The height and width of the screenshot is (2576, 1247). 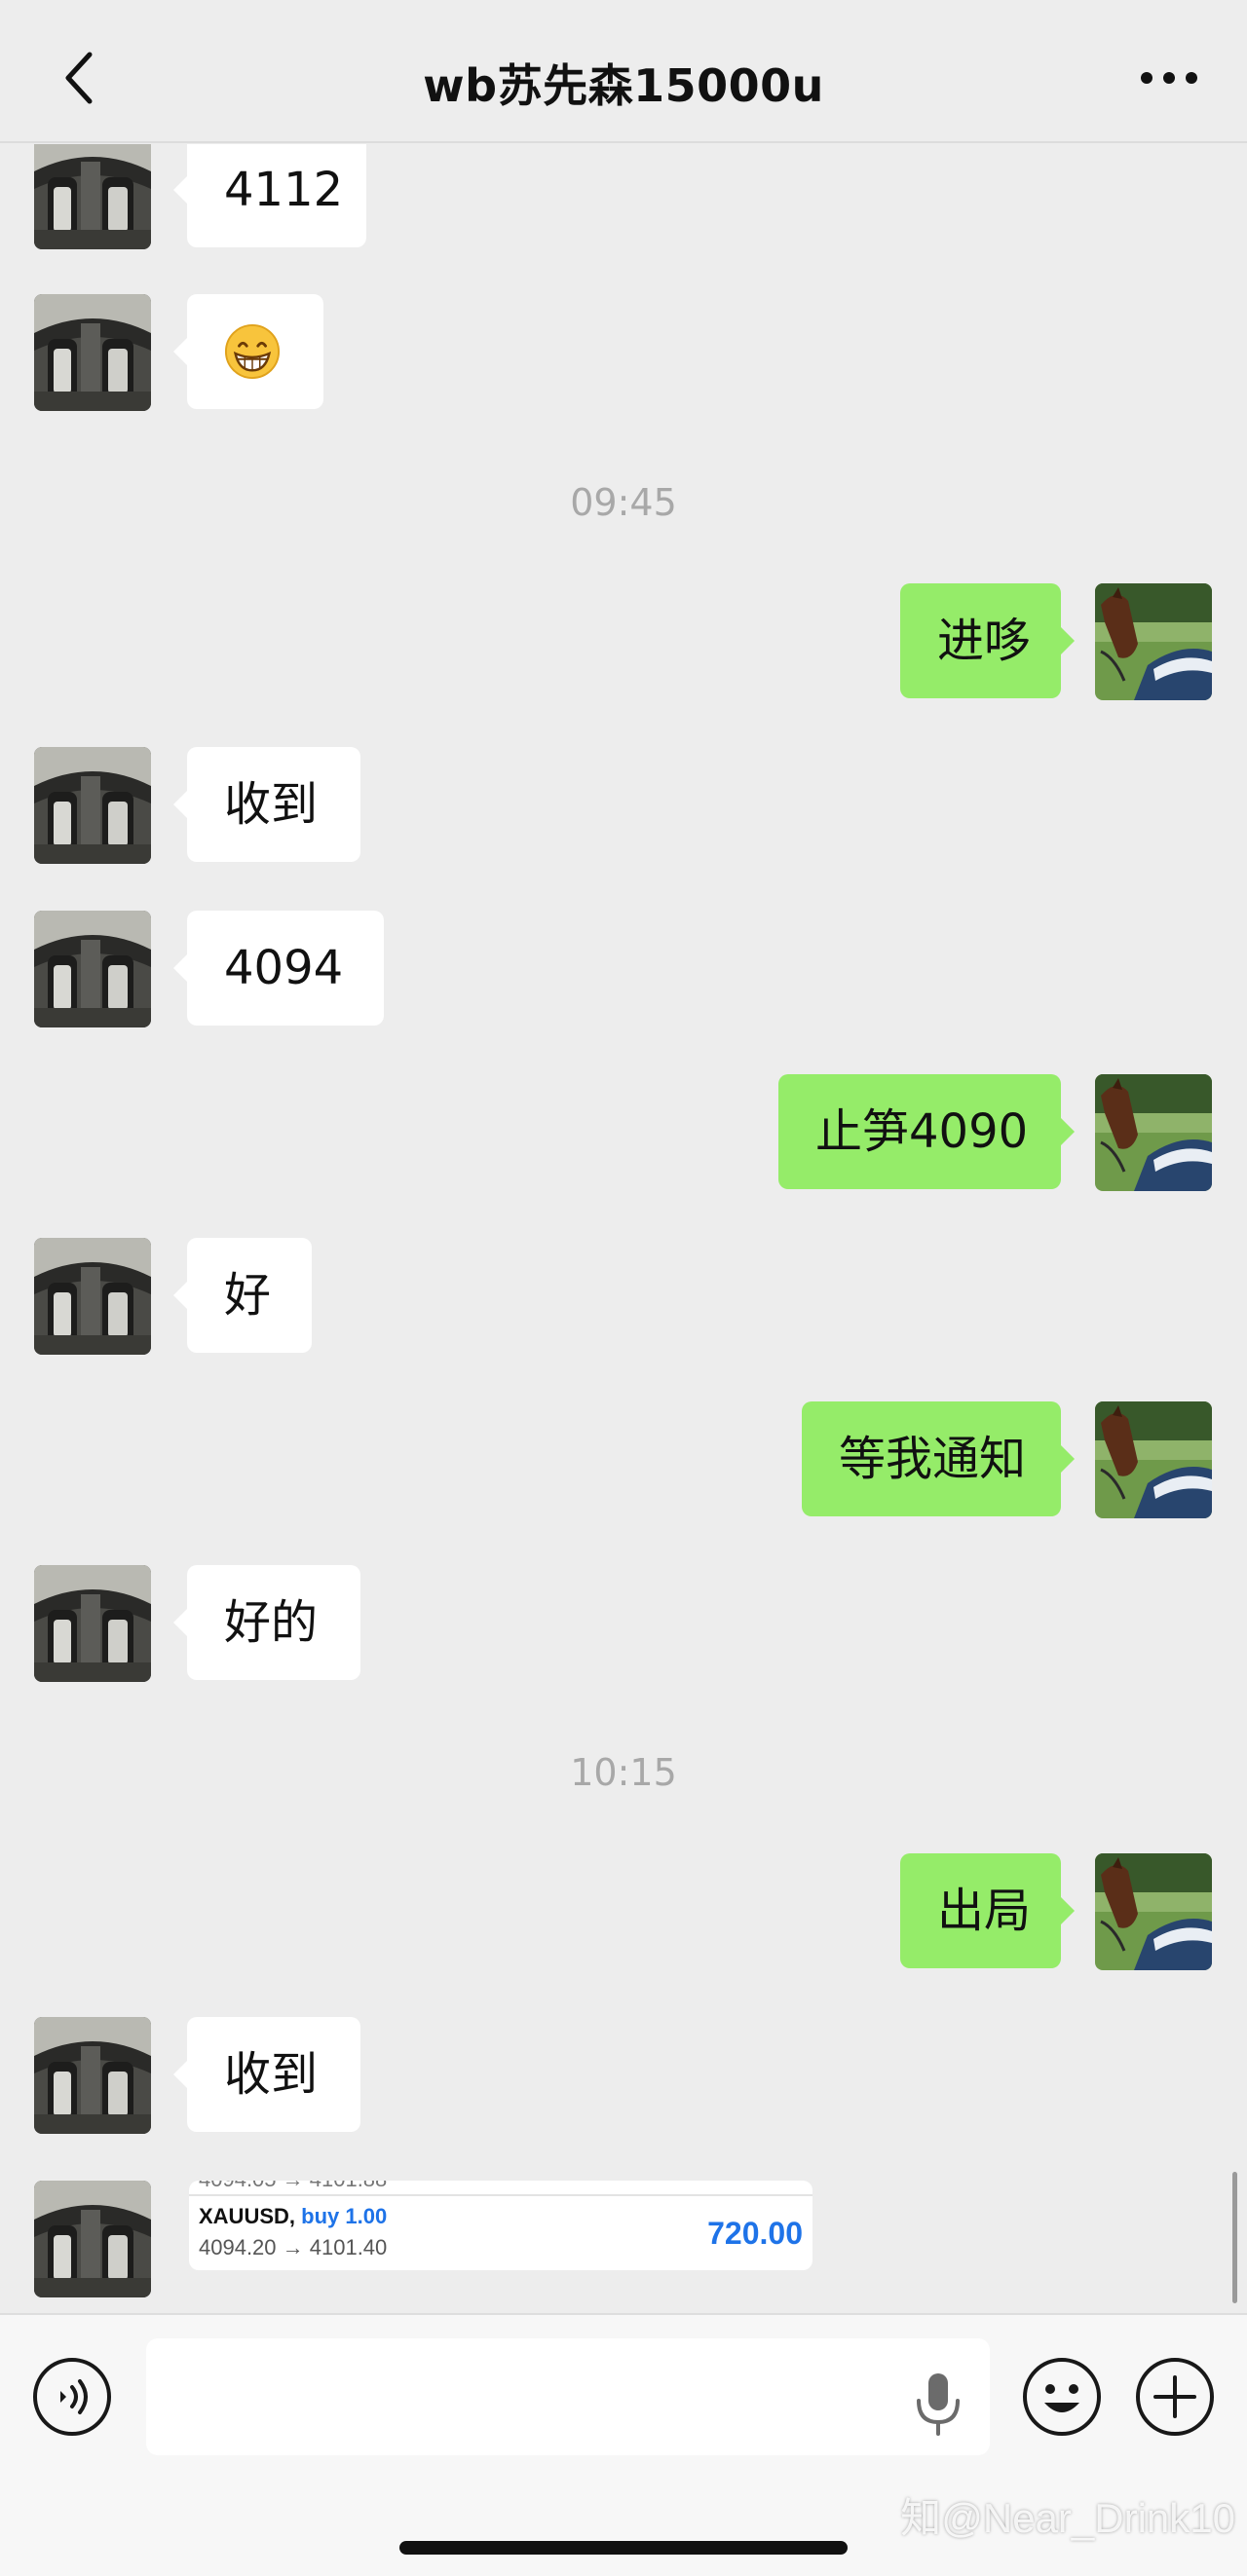 I want to click on timestamp: 10:15, so click(x=623, y=1772).